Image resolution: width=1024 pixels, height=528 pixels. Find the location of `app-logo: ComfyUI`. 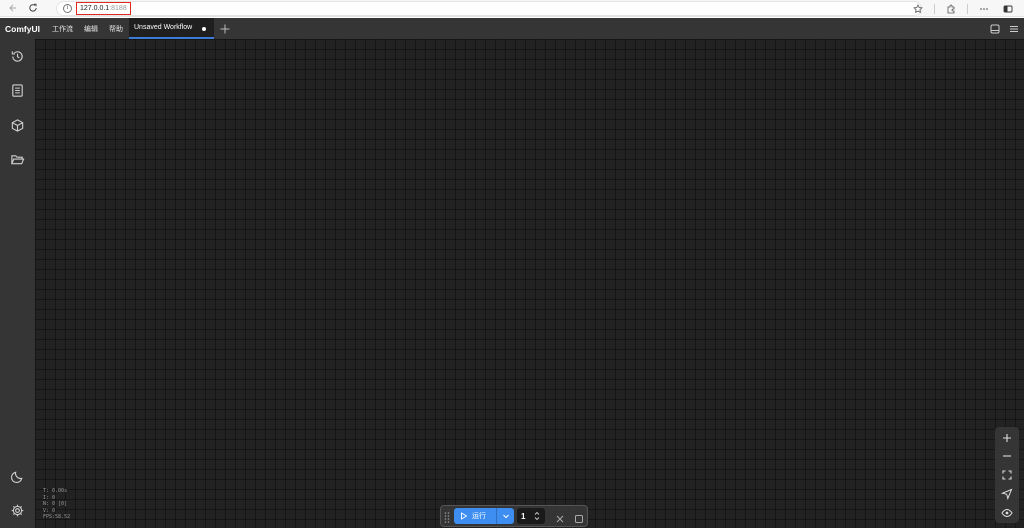

app-logo: ComfyUI is located at coordinates (22, 28).